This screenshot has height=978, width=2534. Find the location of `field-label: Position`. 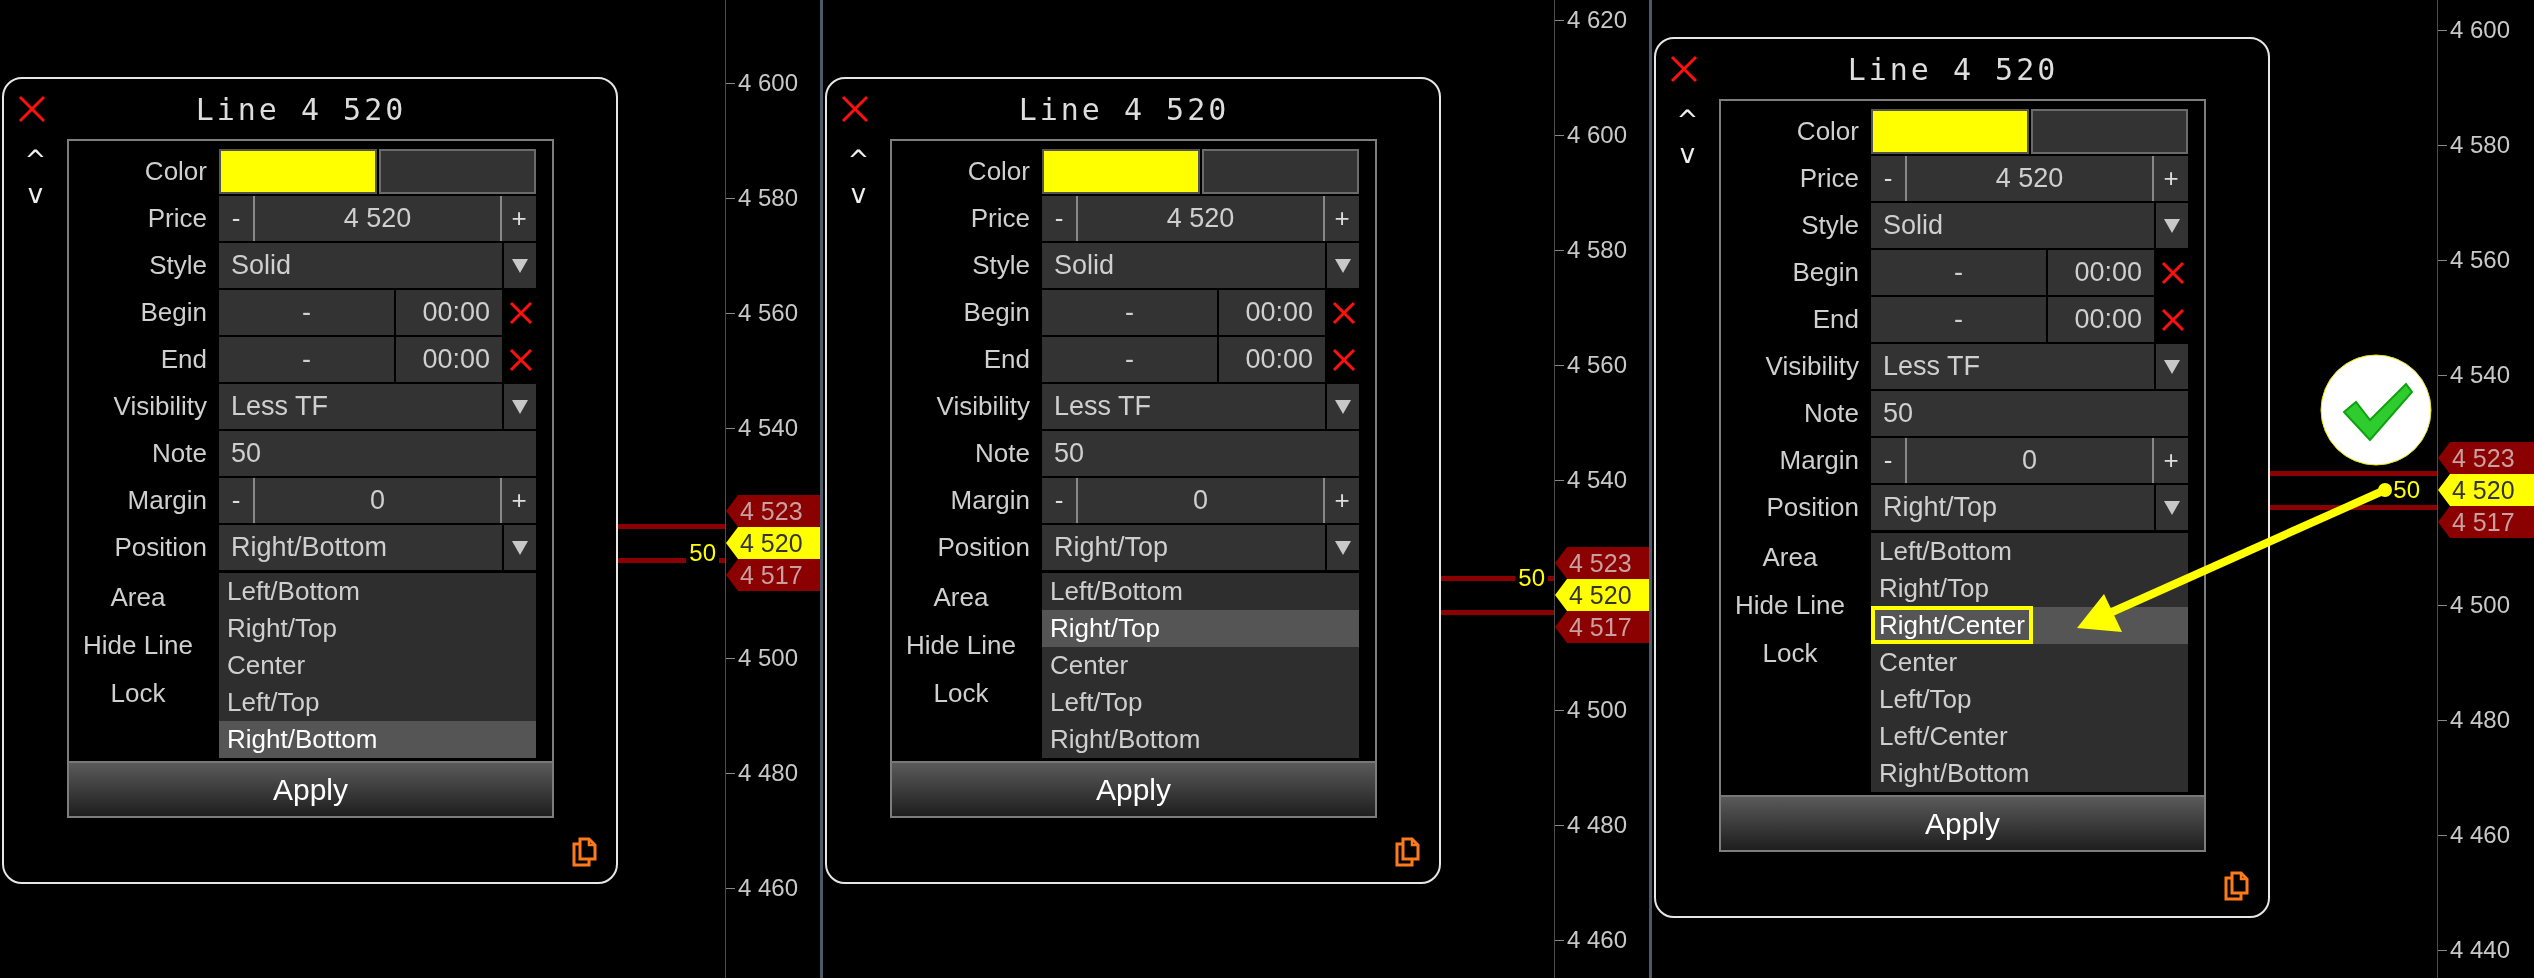

field-label: Position is located at coordinates (1812, 507).